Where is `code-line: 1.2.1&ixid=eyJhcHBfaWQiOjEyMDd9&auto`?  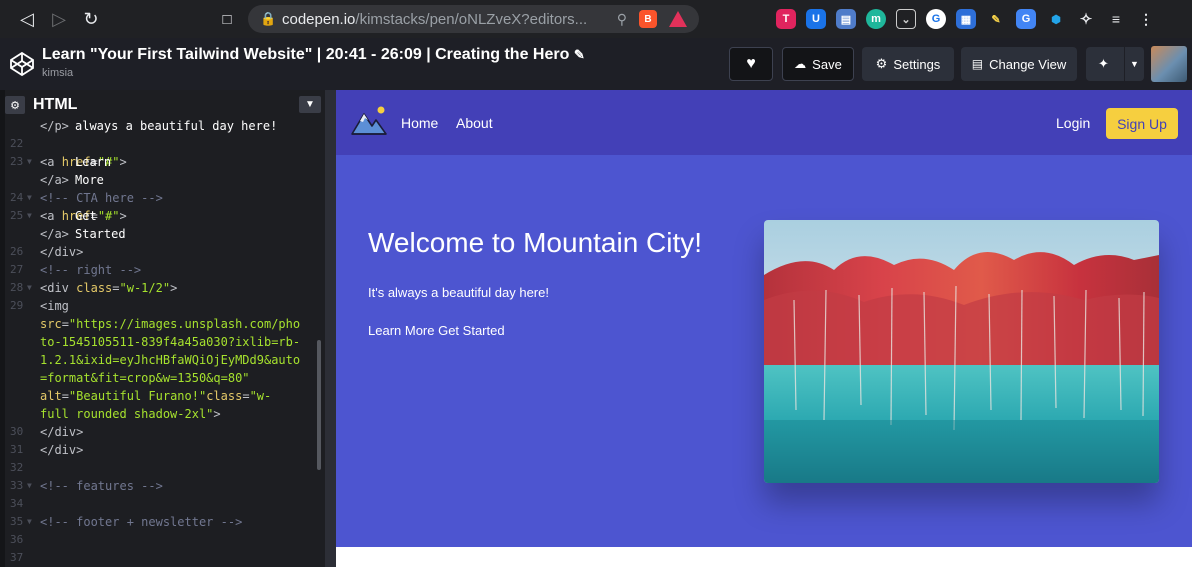
code-line: 1.2.1&ixid=eyJhcHBfaWQiOjEyMDd9&auto is located at coordinates (162, 360).